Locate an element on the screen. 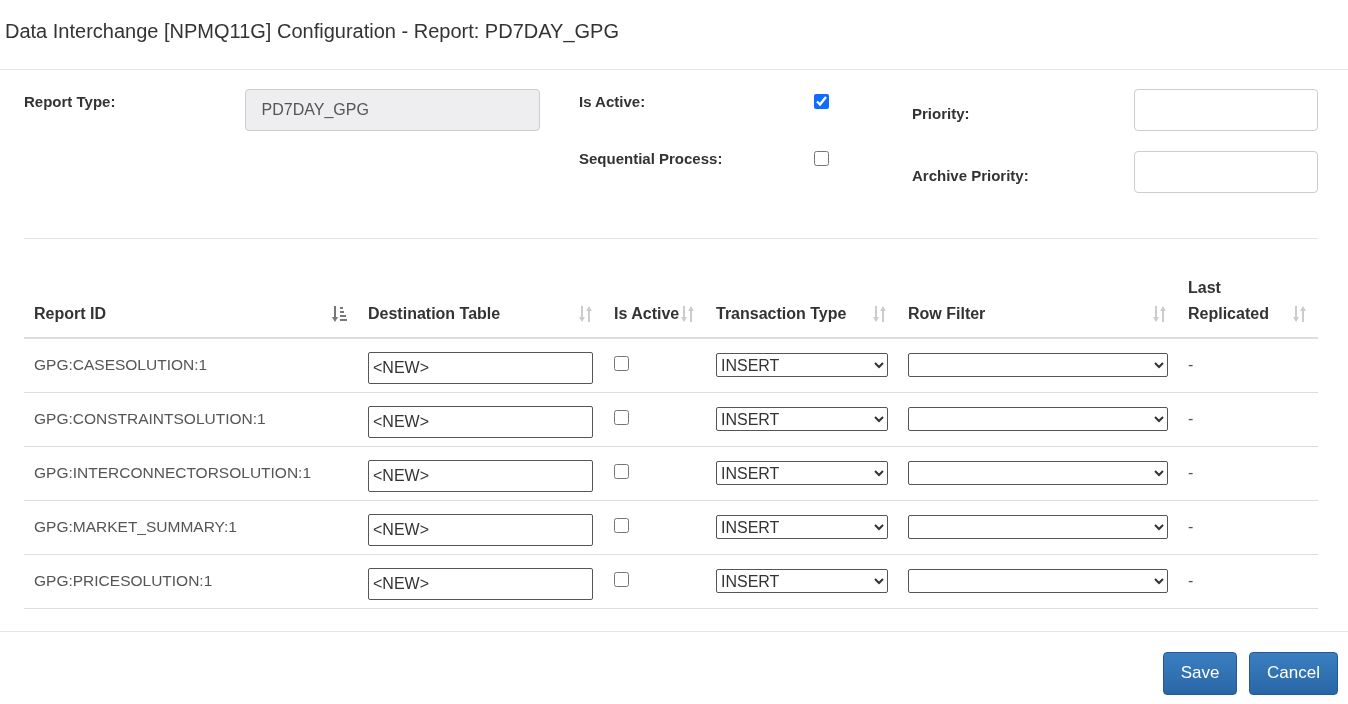 The image size is (1348, 704). field-label: Archive Priority: is located at coordinates (971, 174).